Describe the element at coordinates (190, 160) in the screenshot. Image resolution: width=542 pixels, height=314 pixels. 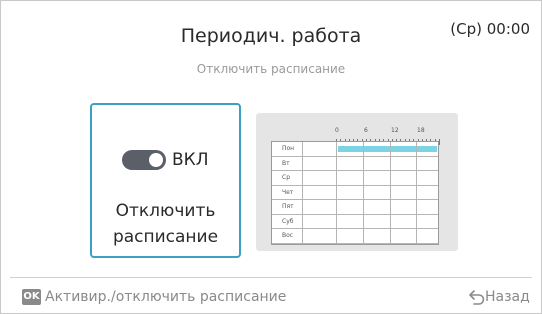
I see `toggle-state-label: ВКЛ` at that location.